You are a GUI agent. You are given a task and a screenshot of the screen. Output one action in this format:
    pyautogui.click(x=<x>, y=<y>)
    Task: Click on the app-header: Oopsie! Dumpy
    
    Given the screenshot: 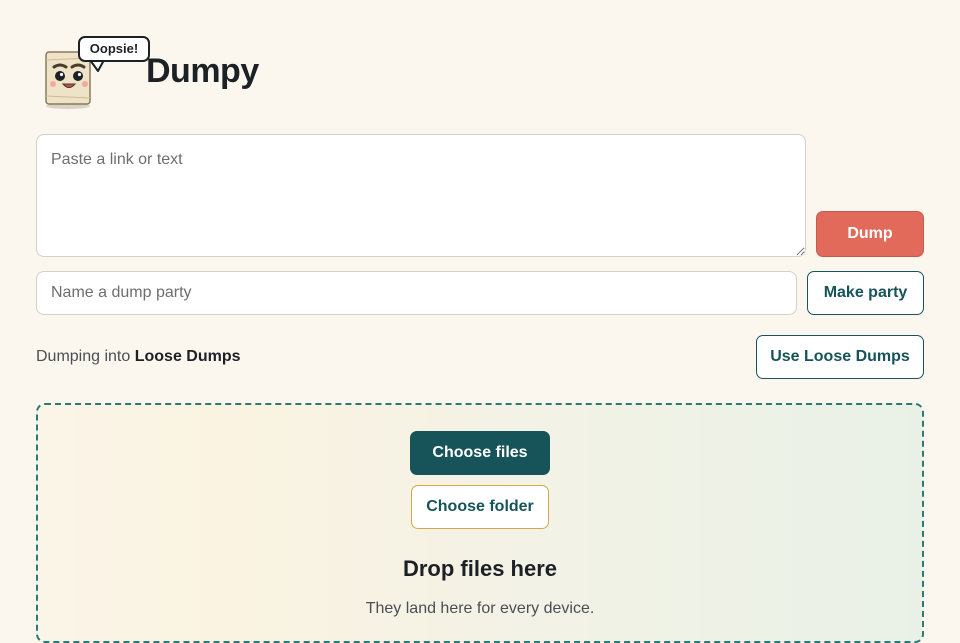 What is the action you would take?
    pyautogui.click(x=186, y=72)
    